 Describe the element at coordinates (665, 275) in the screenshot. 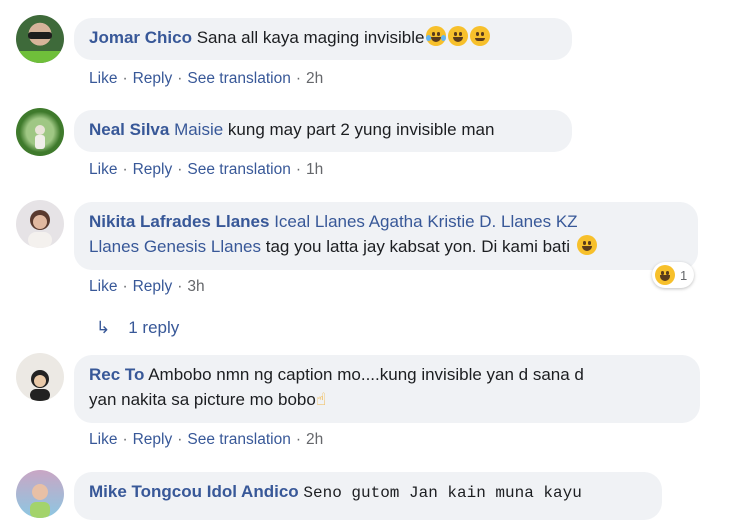

I see `haha-reaction-icon` at that location.